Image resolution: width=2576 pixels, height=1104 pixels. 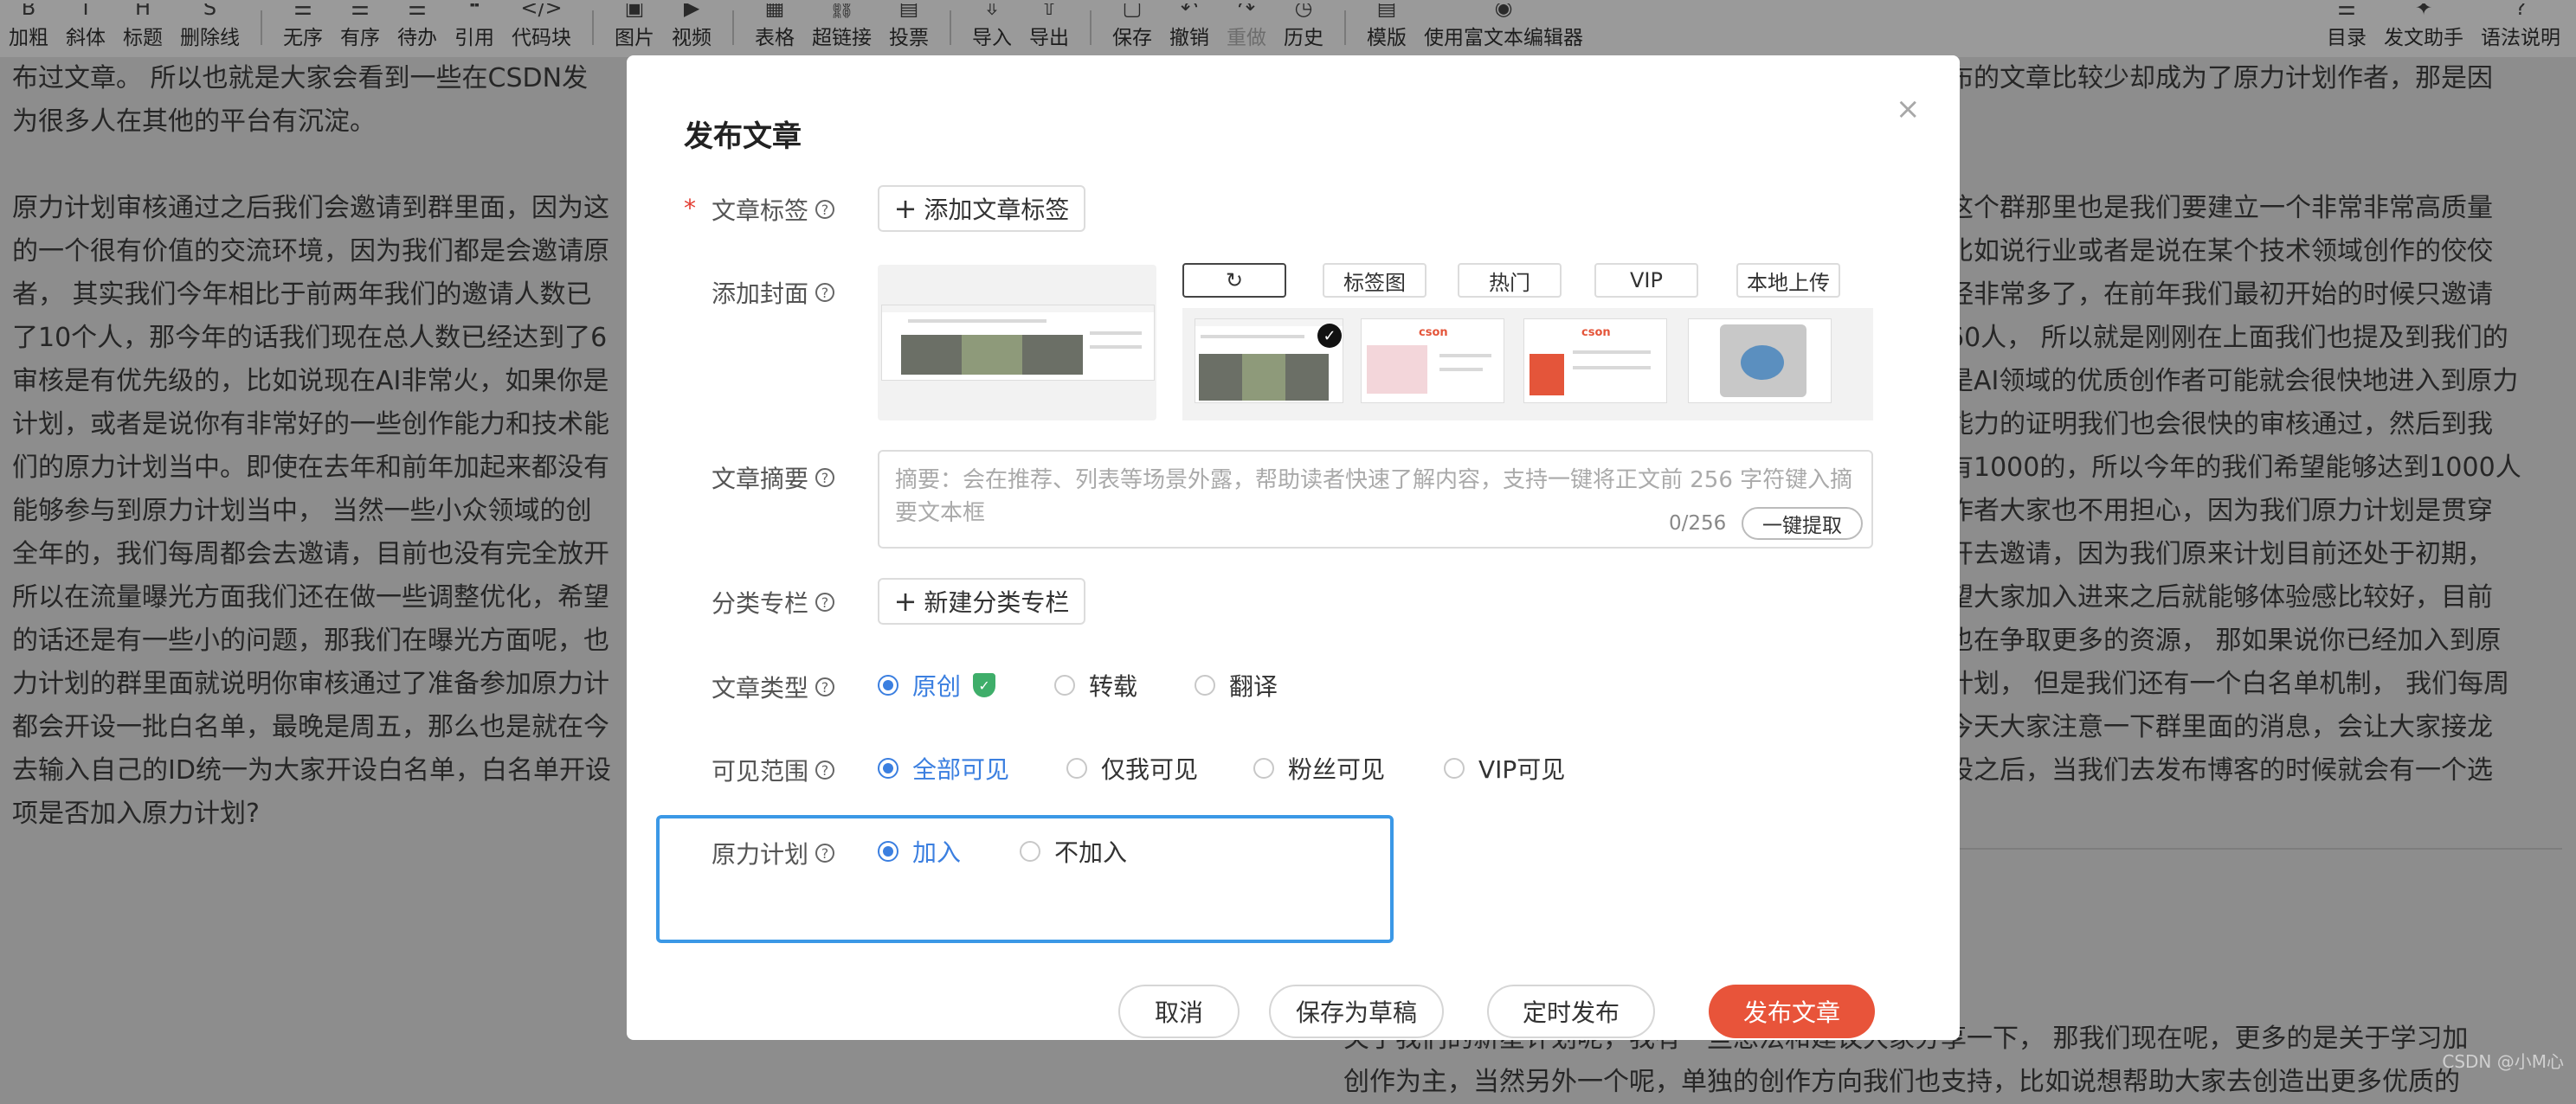 I want to click on radio-label: VIP可见, so click(x=1522, y=769).